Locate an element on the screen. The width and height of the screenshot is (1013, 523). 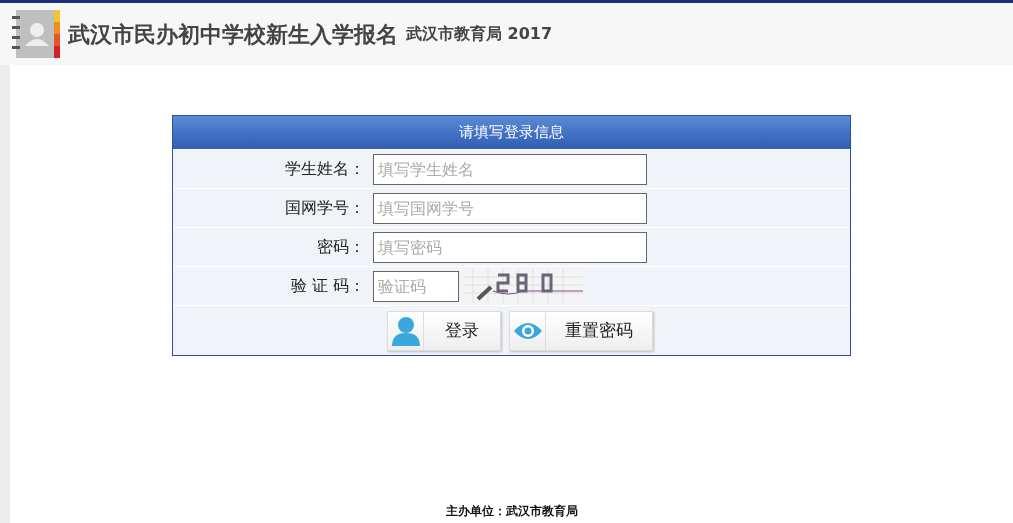
text-field: 填写学生姓名 is located at coordinates (510, 169).